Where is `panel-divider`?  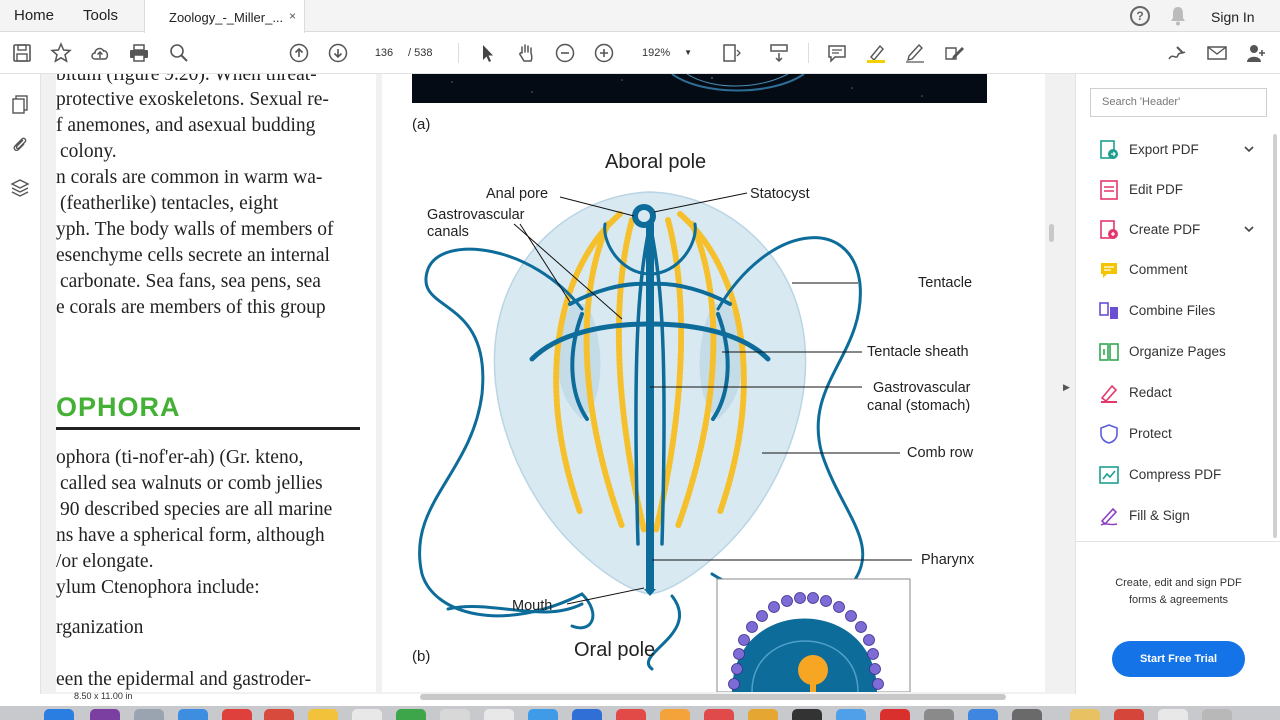 panel-divider is located at coordinates (1178, 541).